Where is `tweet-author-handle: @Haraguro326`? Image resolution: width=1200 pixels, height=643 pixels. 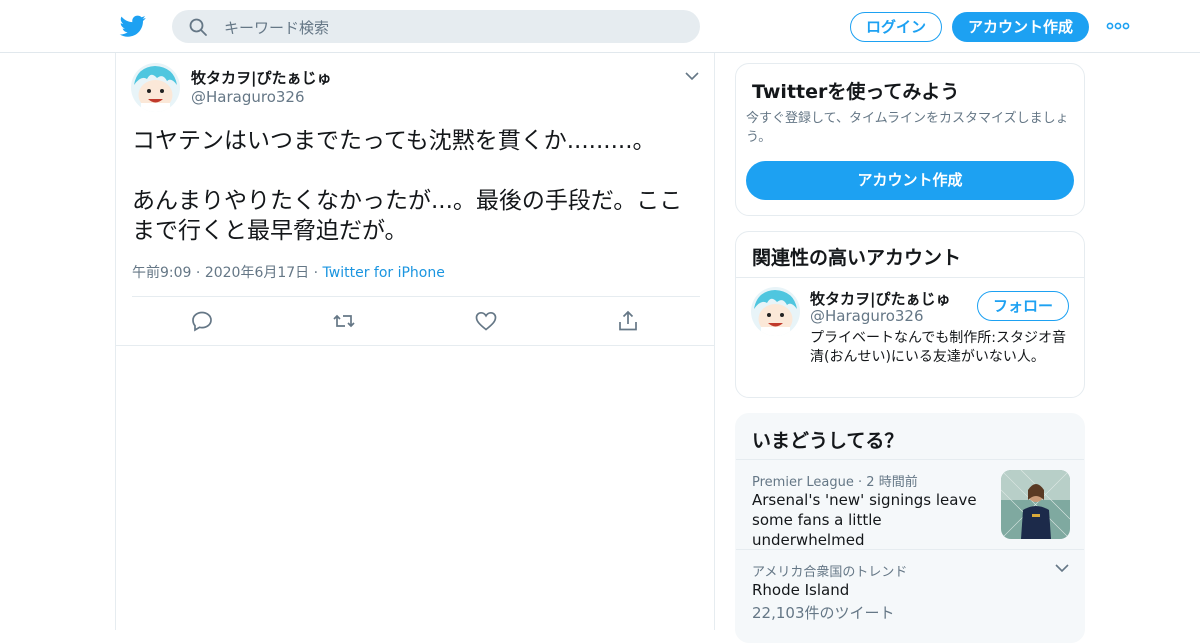 tweet-author-handle: @Haraguro326 is located at coordinates (248, 97).